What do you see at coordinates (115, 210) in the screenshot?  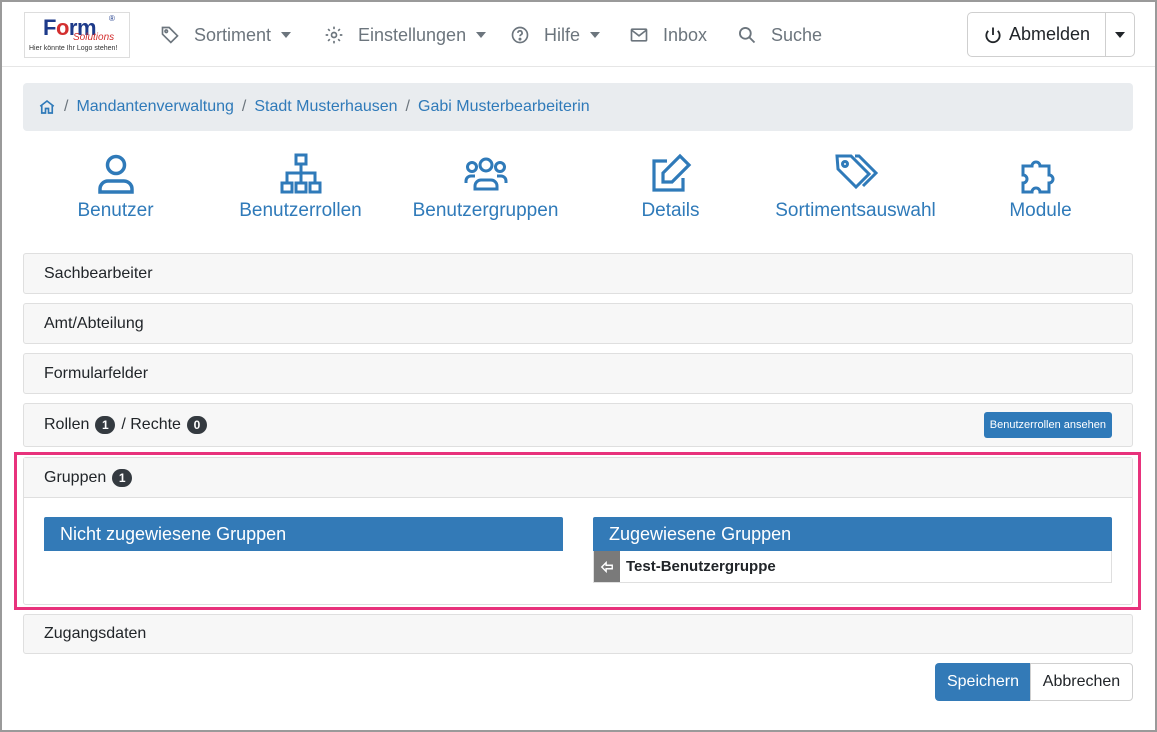 I see `tile-benutzer-label: Benutzer` at bounding box center [115, 210].